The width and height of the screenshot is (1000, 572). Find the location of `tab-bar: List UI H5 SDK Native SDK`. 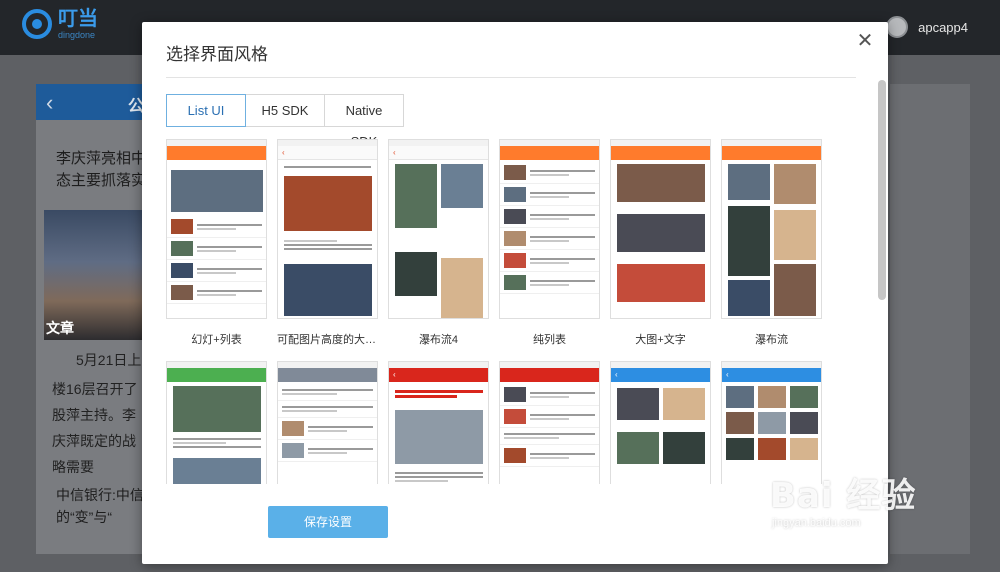

tab-bar: List UI H5 SDK Native SDK is located at coordinates (285, 121).